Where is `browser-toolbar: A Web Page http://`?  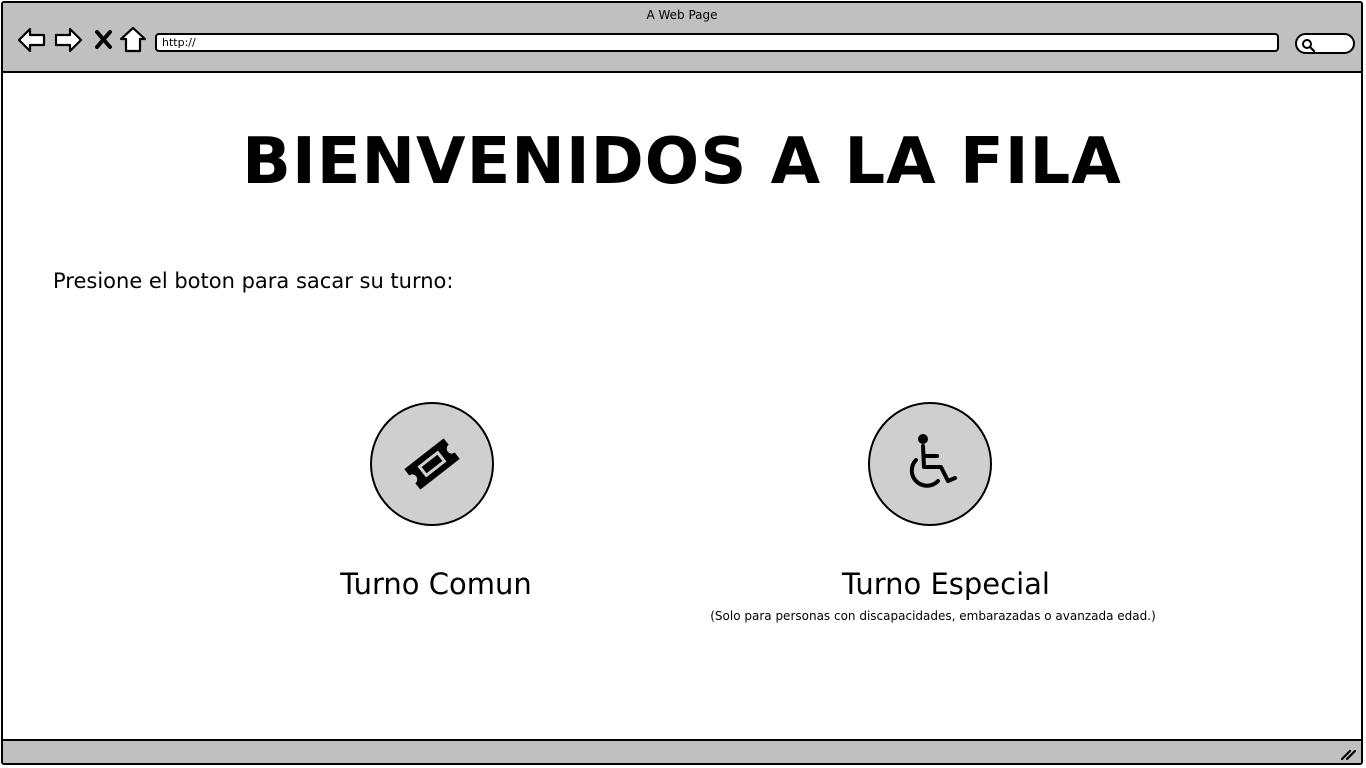
browser-toolbar: A Web Page http:// is located at coordinates (682, 38).